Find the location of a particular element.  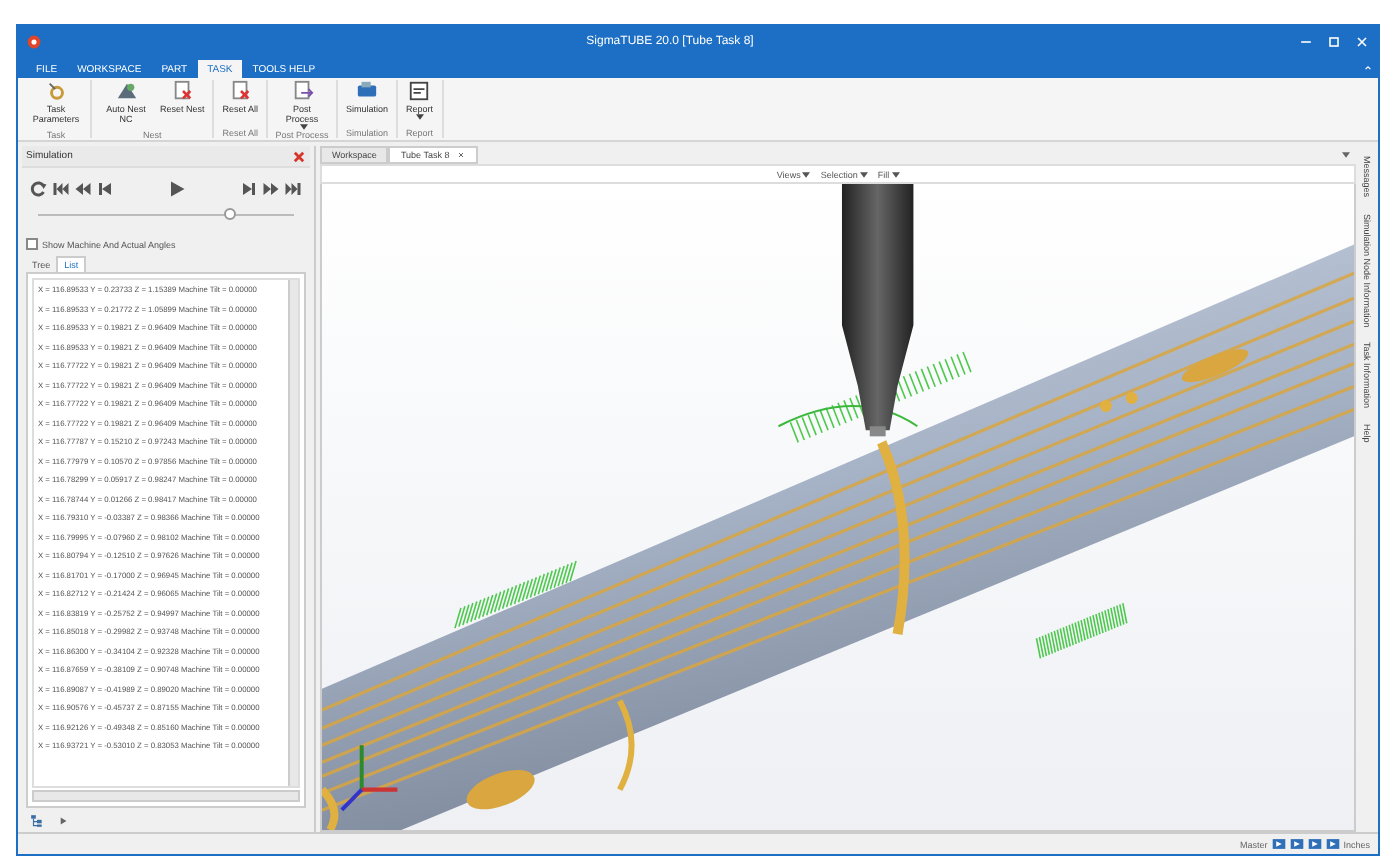

loop-icon is located at coordinates (39, 189).